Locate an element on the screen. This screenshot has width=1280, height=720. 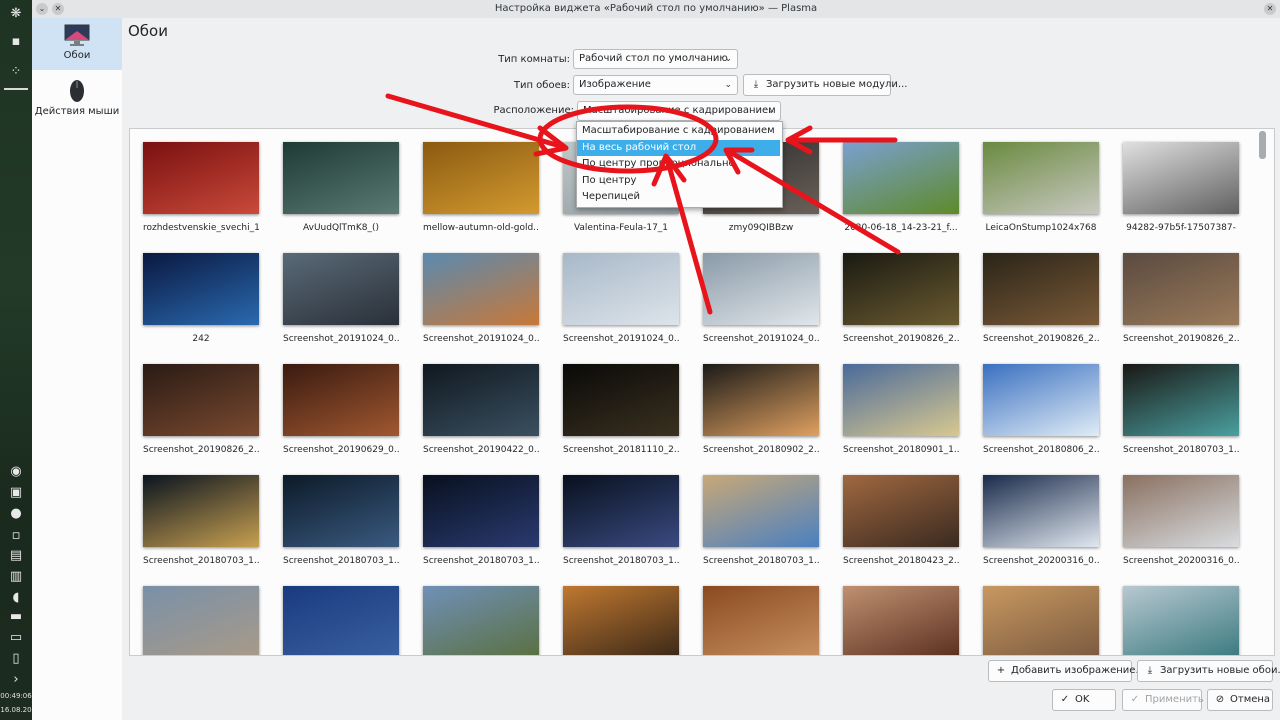
page-title: Обои is located at coordinates (148, 31).